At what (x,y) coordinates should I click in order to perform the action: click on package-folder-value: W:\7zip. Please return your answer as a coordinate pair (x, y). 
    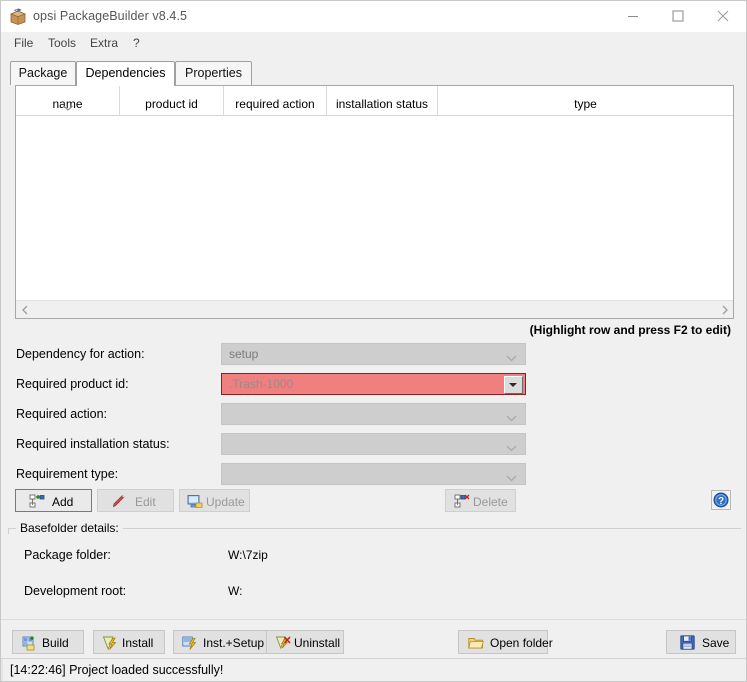
    Looking at the image, I should click on (248, 555).